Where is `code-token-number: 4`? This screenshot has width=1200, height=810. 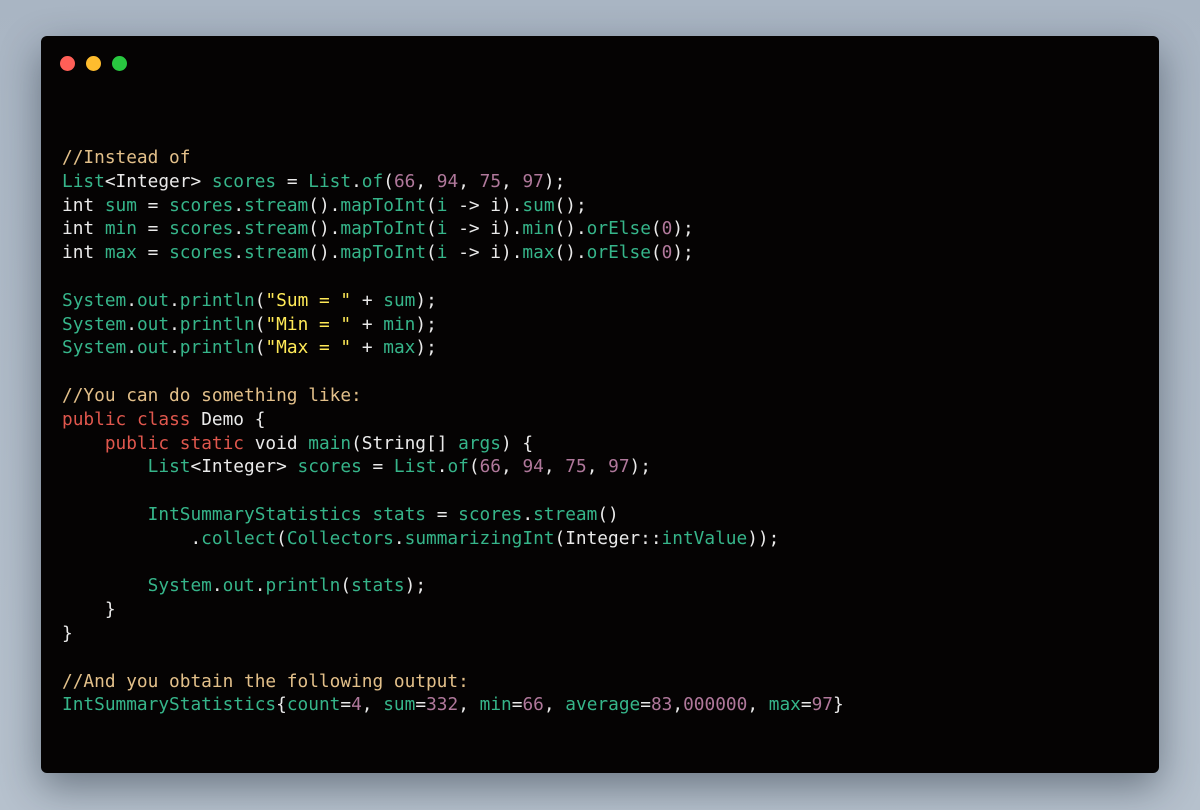
code-token-number: 4 is located at coordinates (356, 705).